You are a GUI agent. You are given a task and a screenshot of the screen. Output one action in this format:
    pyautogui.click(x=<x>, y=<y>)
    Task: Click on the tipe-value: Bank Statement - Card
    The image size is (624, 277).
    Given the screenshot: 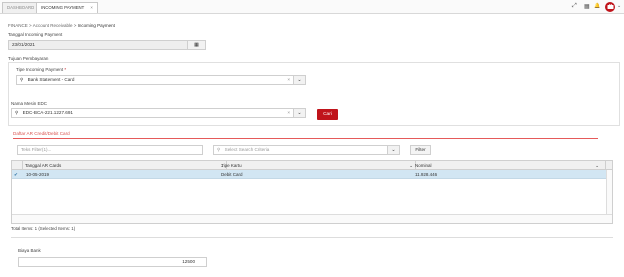 What is the action you would take?
    pyautogui.click(x=51, y=79)
    